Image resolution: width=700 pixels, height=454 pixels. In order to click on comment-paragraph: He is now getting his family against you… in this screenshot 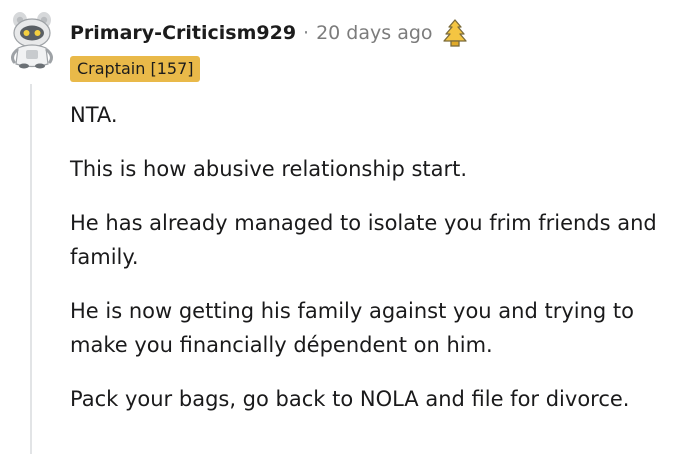, I will do `click(352, 328)`.